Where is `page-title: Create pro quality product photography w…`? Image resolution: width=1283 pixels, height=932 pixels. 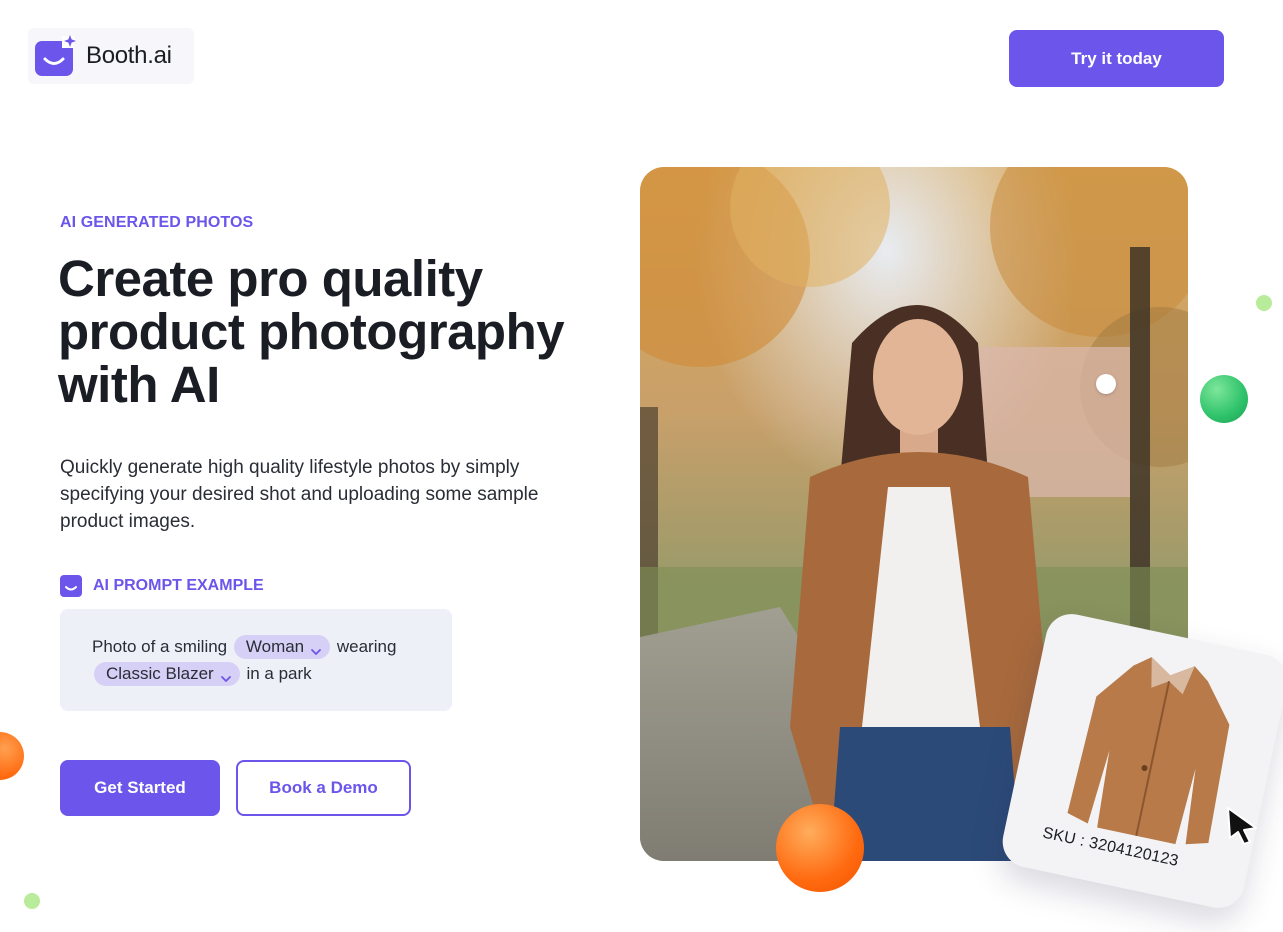
page-title: Create pro quality product photography w… is located at coordinates (338, 331).